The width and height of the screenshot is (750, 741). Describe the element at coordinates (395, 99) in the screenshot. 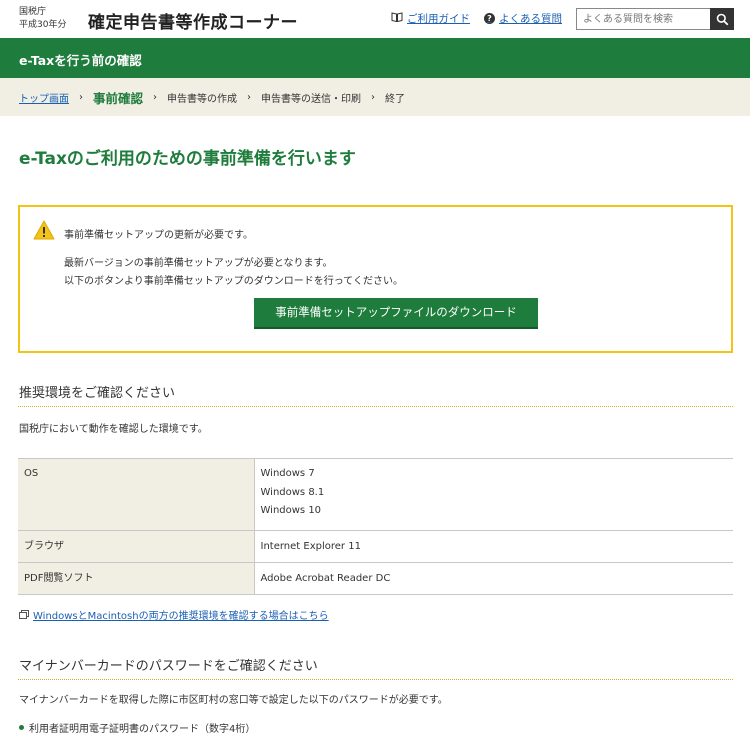

I see `crumb-end: 終了` at that location.